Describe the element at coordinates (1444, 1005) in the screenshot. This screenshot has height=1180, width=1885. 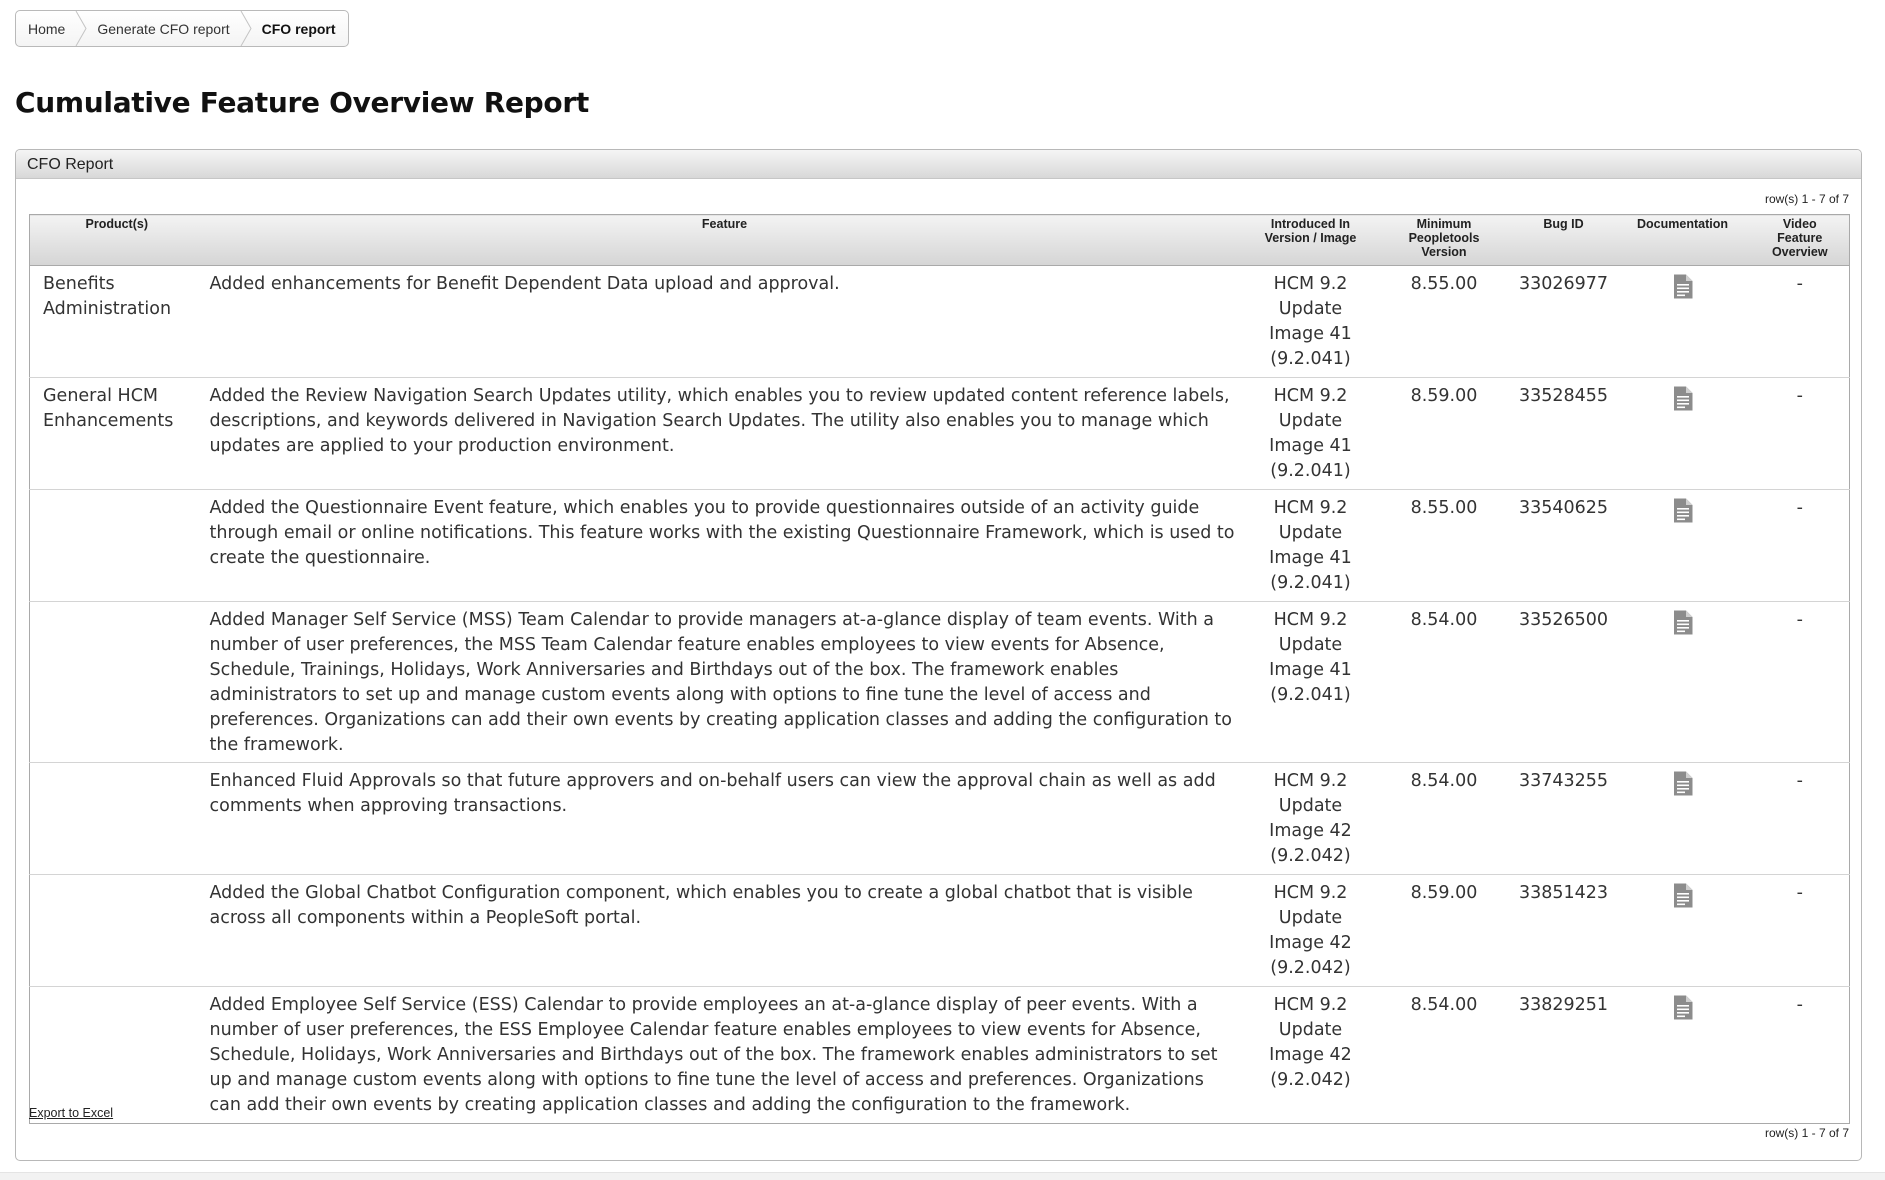
I see `cell-min-peopletools: 8.54.00` at that location.